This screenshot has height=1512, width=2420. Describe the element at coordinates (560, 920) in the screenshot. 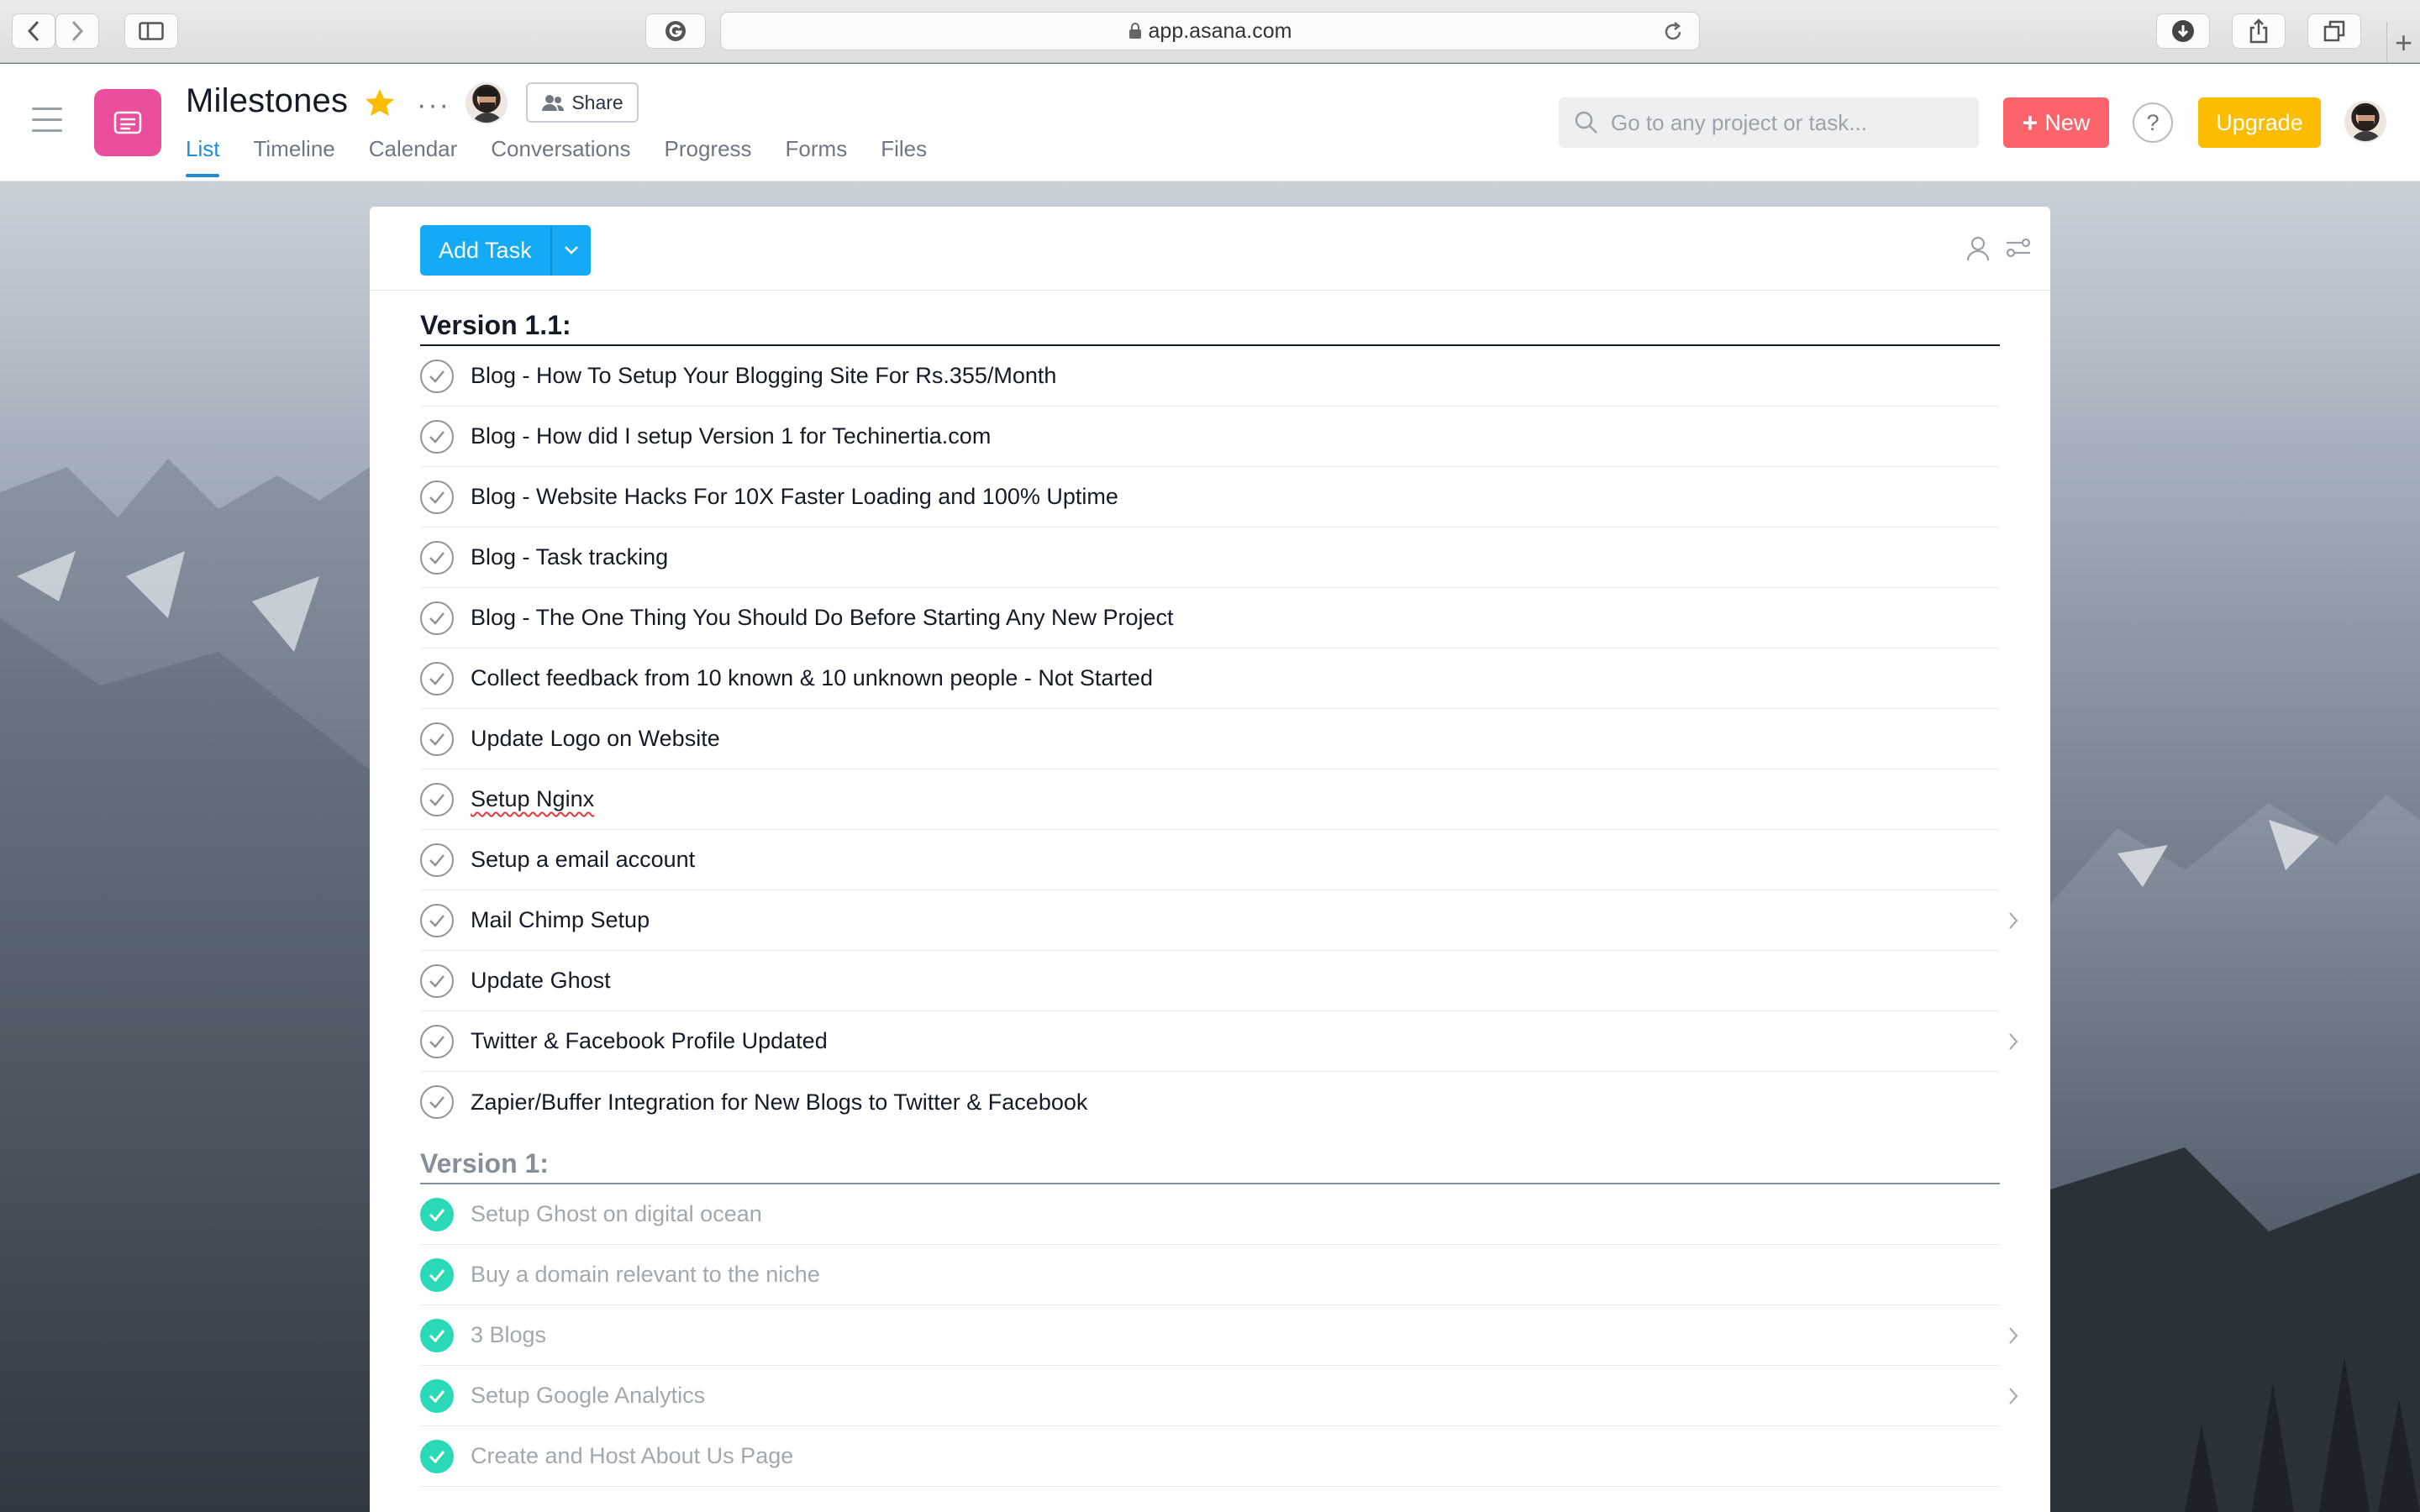

I see `task-name: Mail Chimp Setup` at that location.